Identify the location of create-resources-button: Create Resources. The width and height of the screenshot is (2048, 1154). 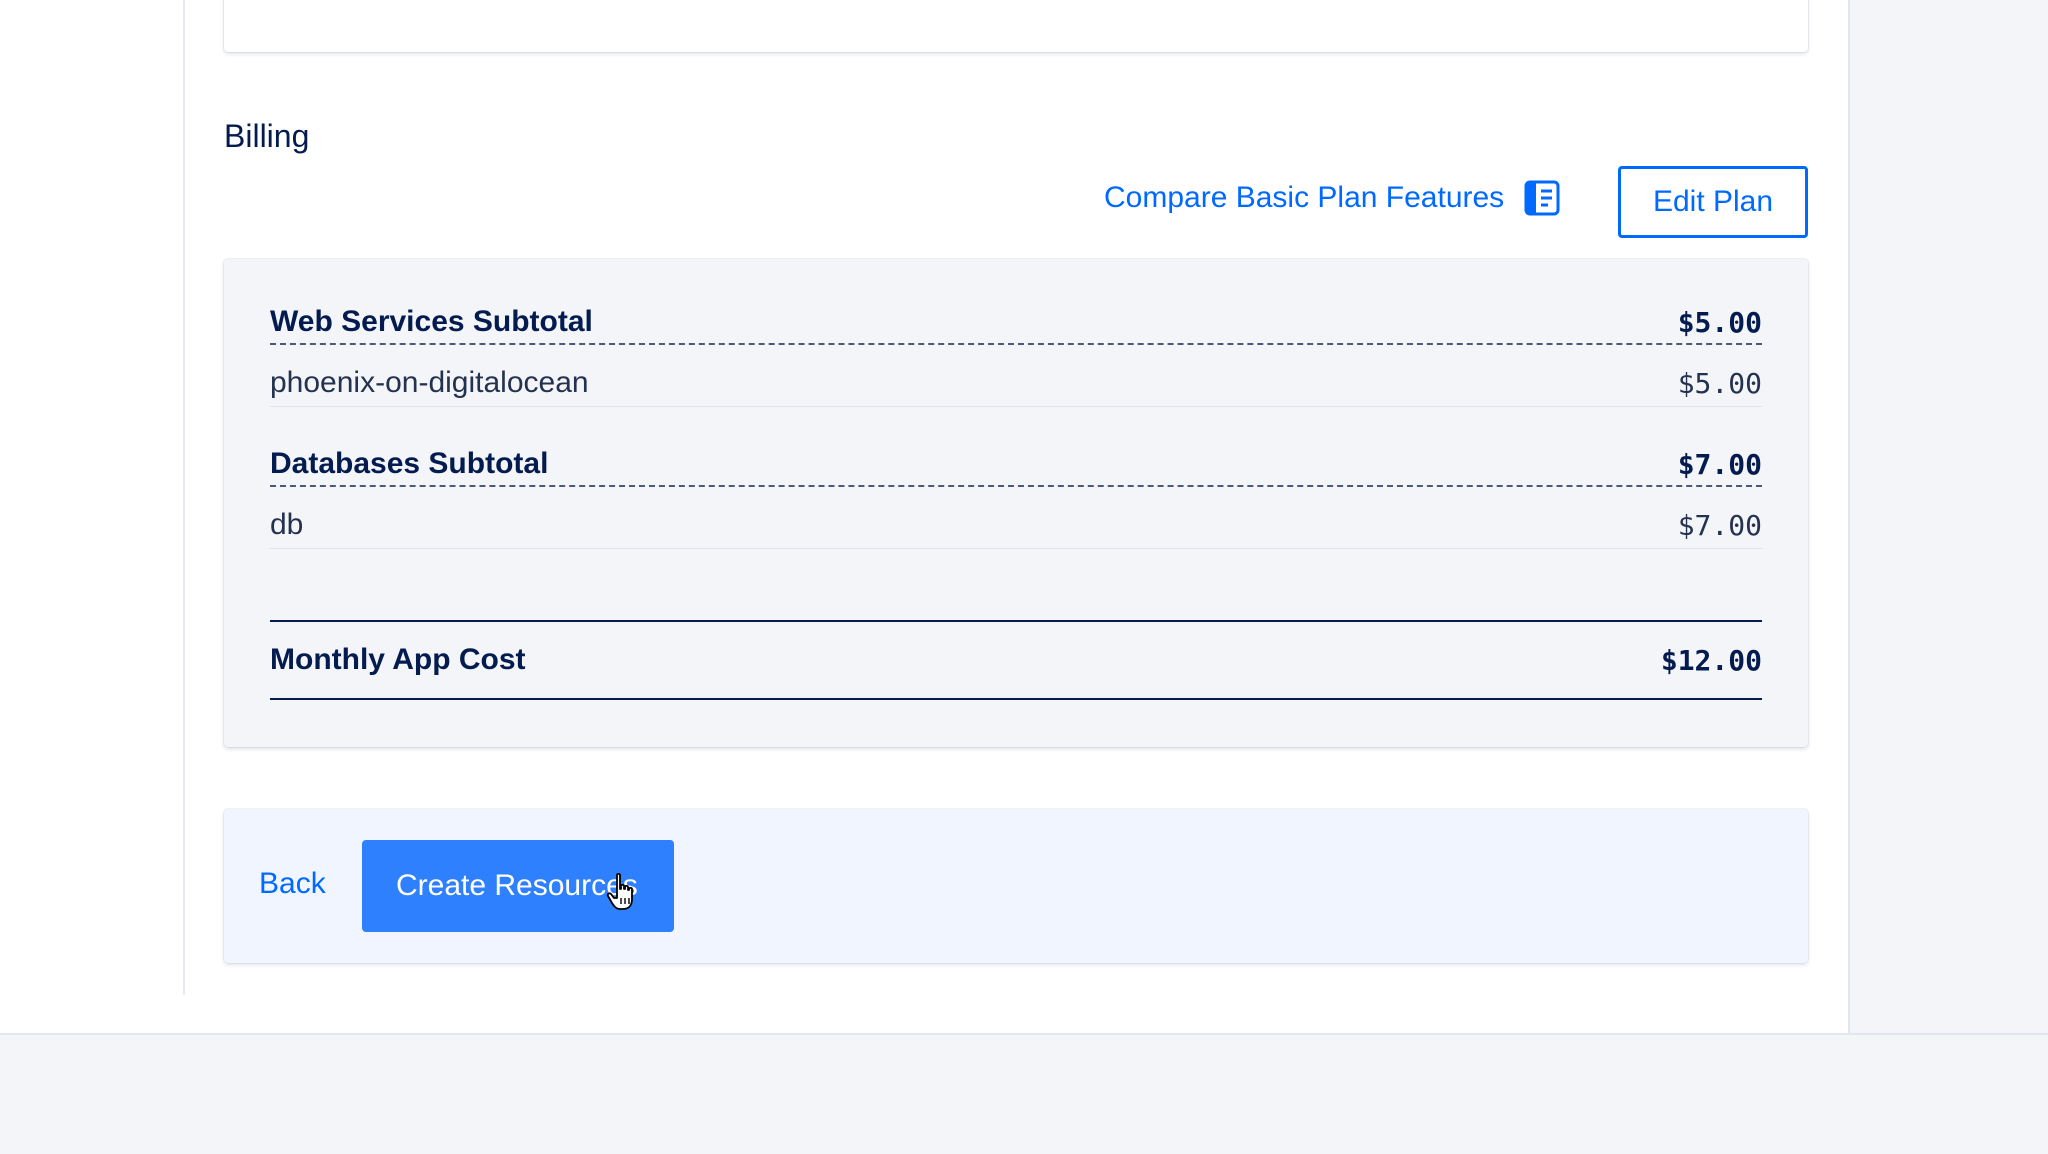
(518, 886).